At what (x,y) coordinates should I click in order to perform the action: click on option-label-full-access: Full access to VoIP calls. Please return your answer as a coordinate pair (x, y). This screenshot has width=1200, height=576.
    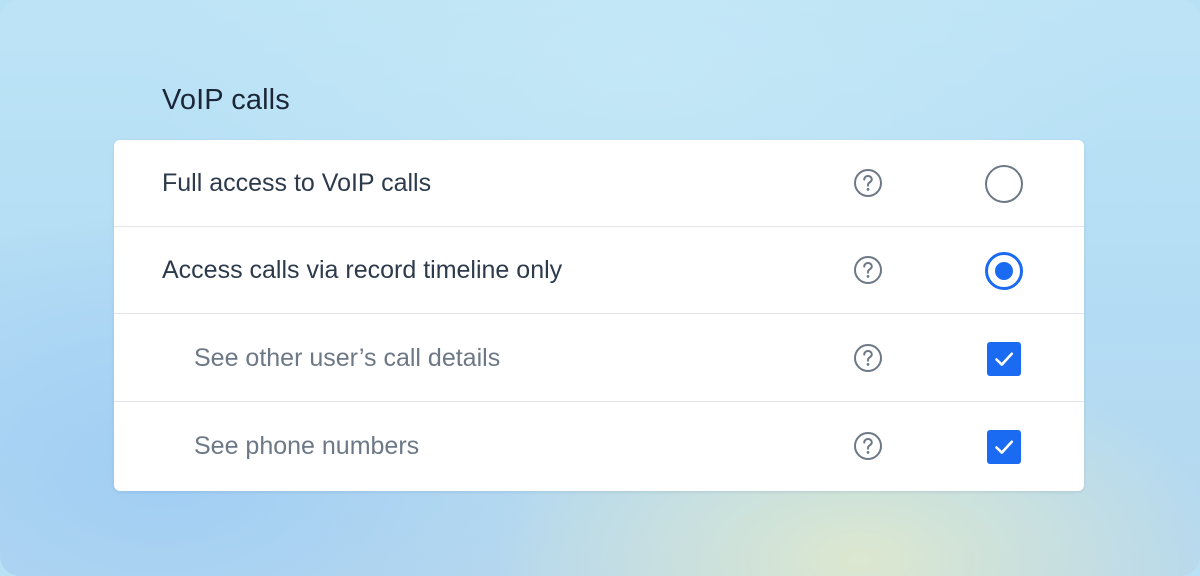
    Looking at the image, I should click on (297, 183).